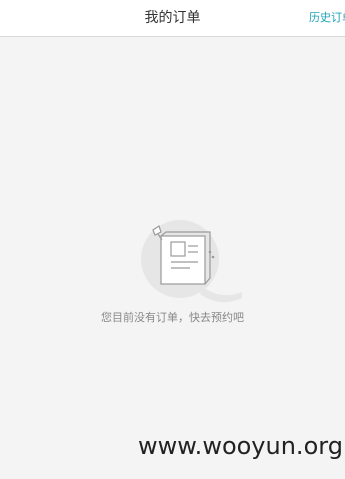 This screenshot has height=479, width=345. I want to click on top-bar: 我的订单 历史订单, so click(172, 18).